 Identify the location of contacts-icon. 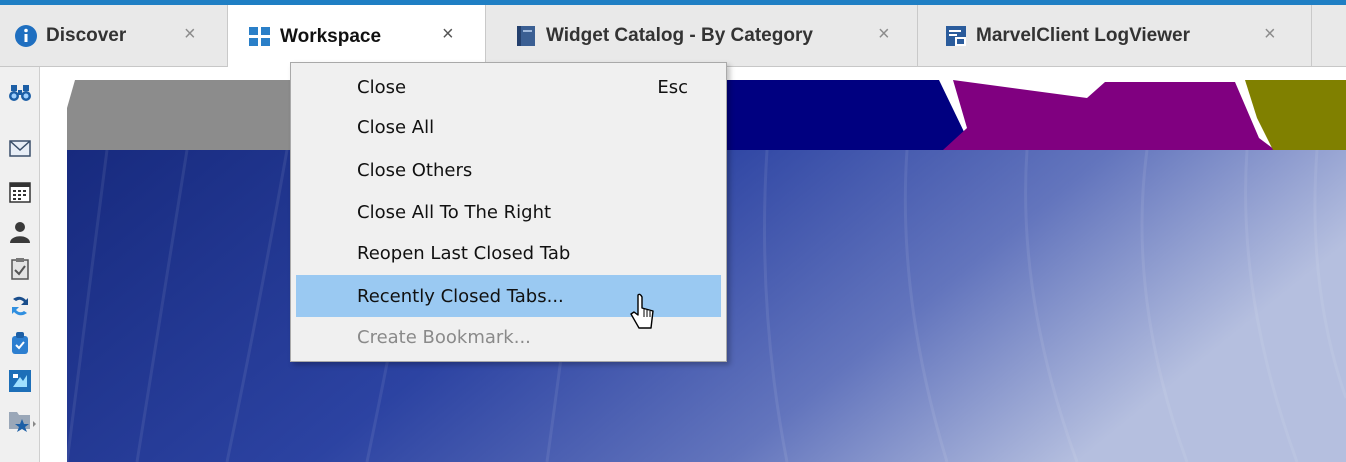
(20, 232).